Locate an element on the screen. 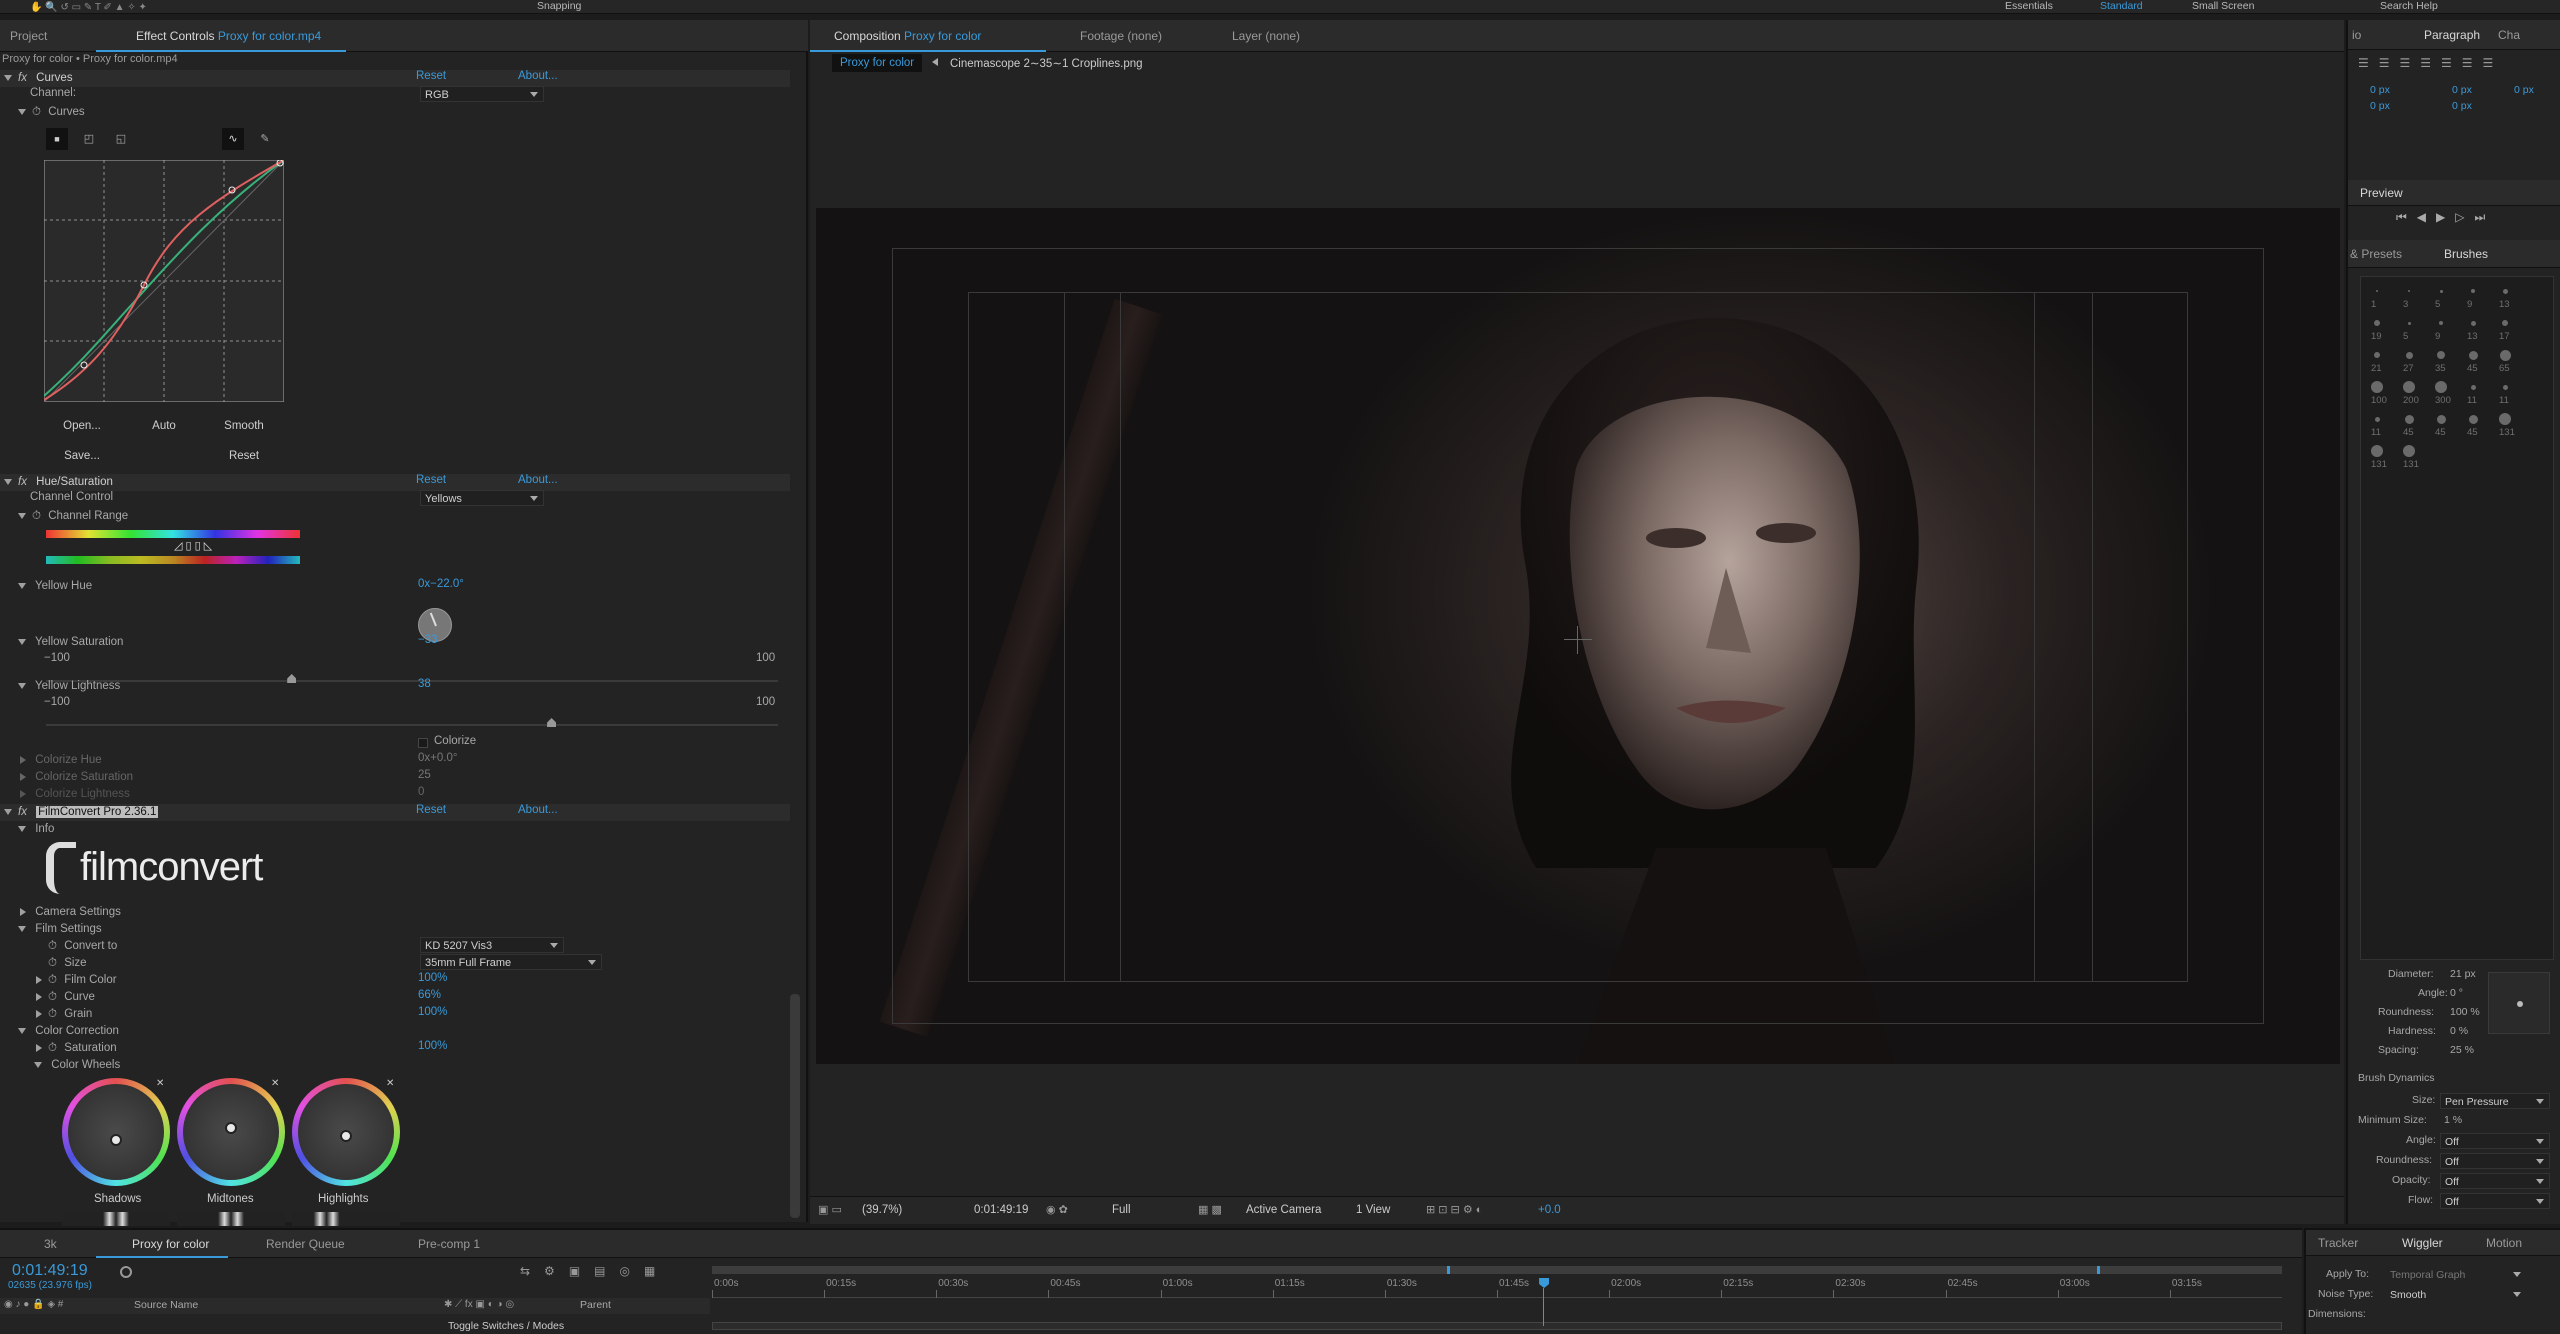 The width and height of the screenshot is (2560, 1334). yellow-lightness-thumb is located at coordinates (552, 722).